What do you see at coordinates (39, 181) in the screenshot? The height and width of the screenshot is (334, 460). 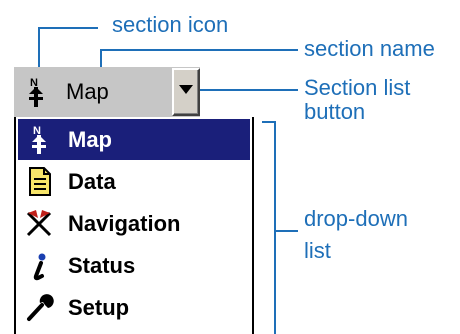 I see `document-icon` at bounding box center [39, 181].